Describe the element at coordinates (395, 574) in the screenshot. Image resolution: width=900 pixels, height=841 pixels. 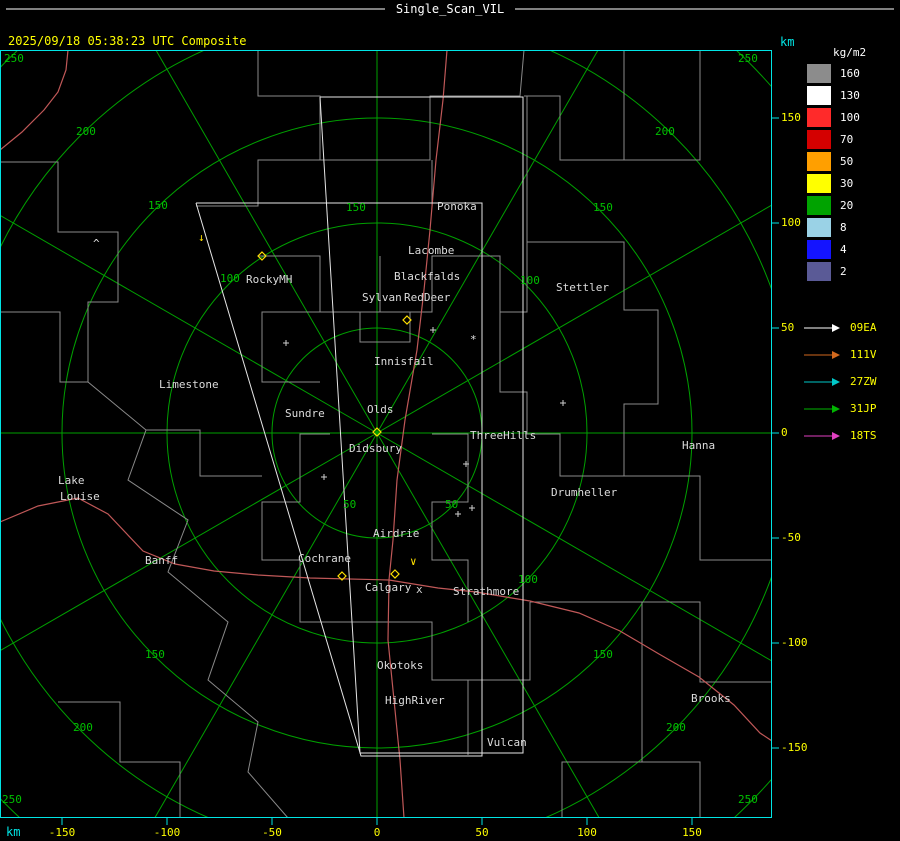
I see `radar-site-diamond-icon` at that location.